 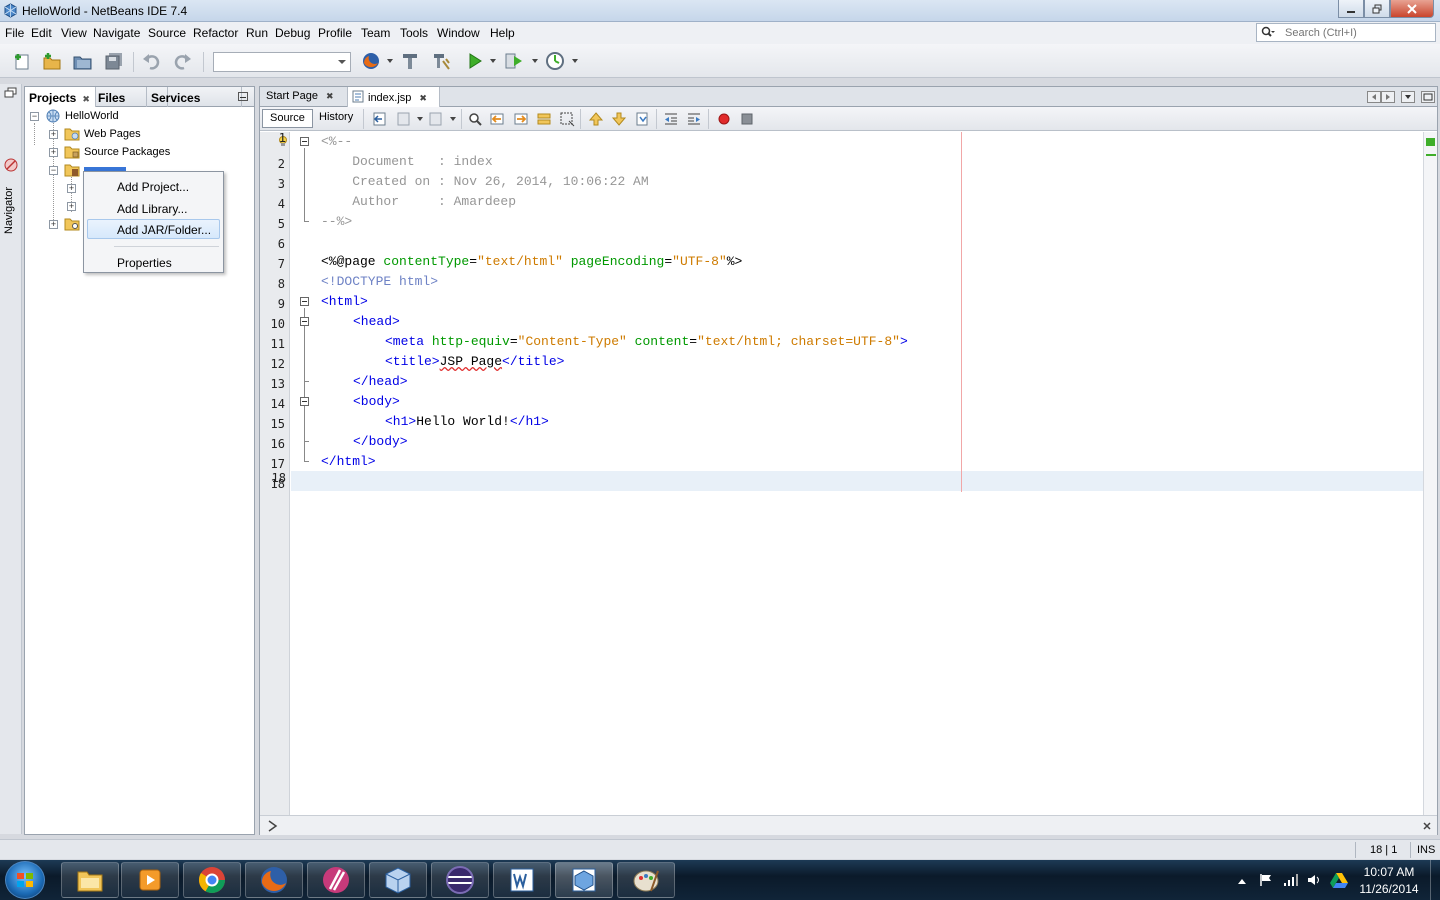 What do you see at coordinates (441, 61) in the screenshot?
I see `clean-build-button` at bounding box center [441, 61].